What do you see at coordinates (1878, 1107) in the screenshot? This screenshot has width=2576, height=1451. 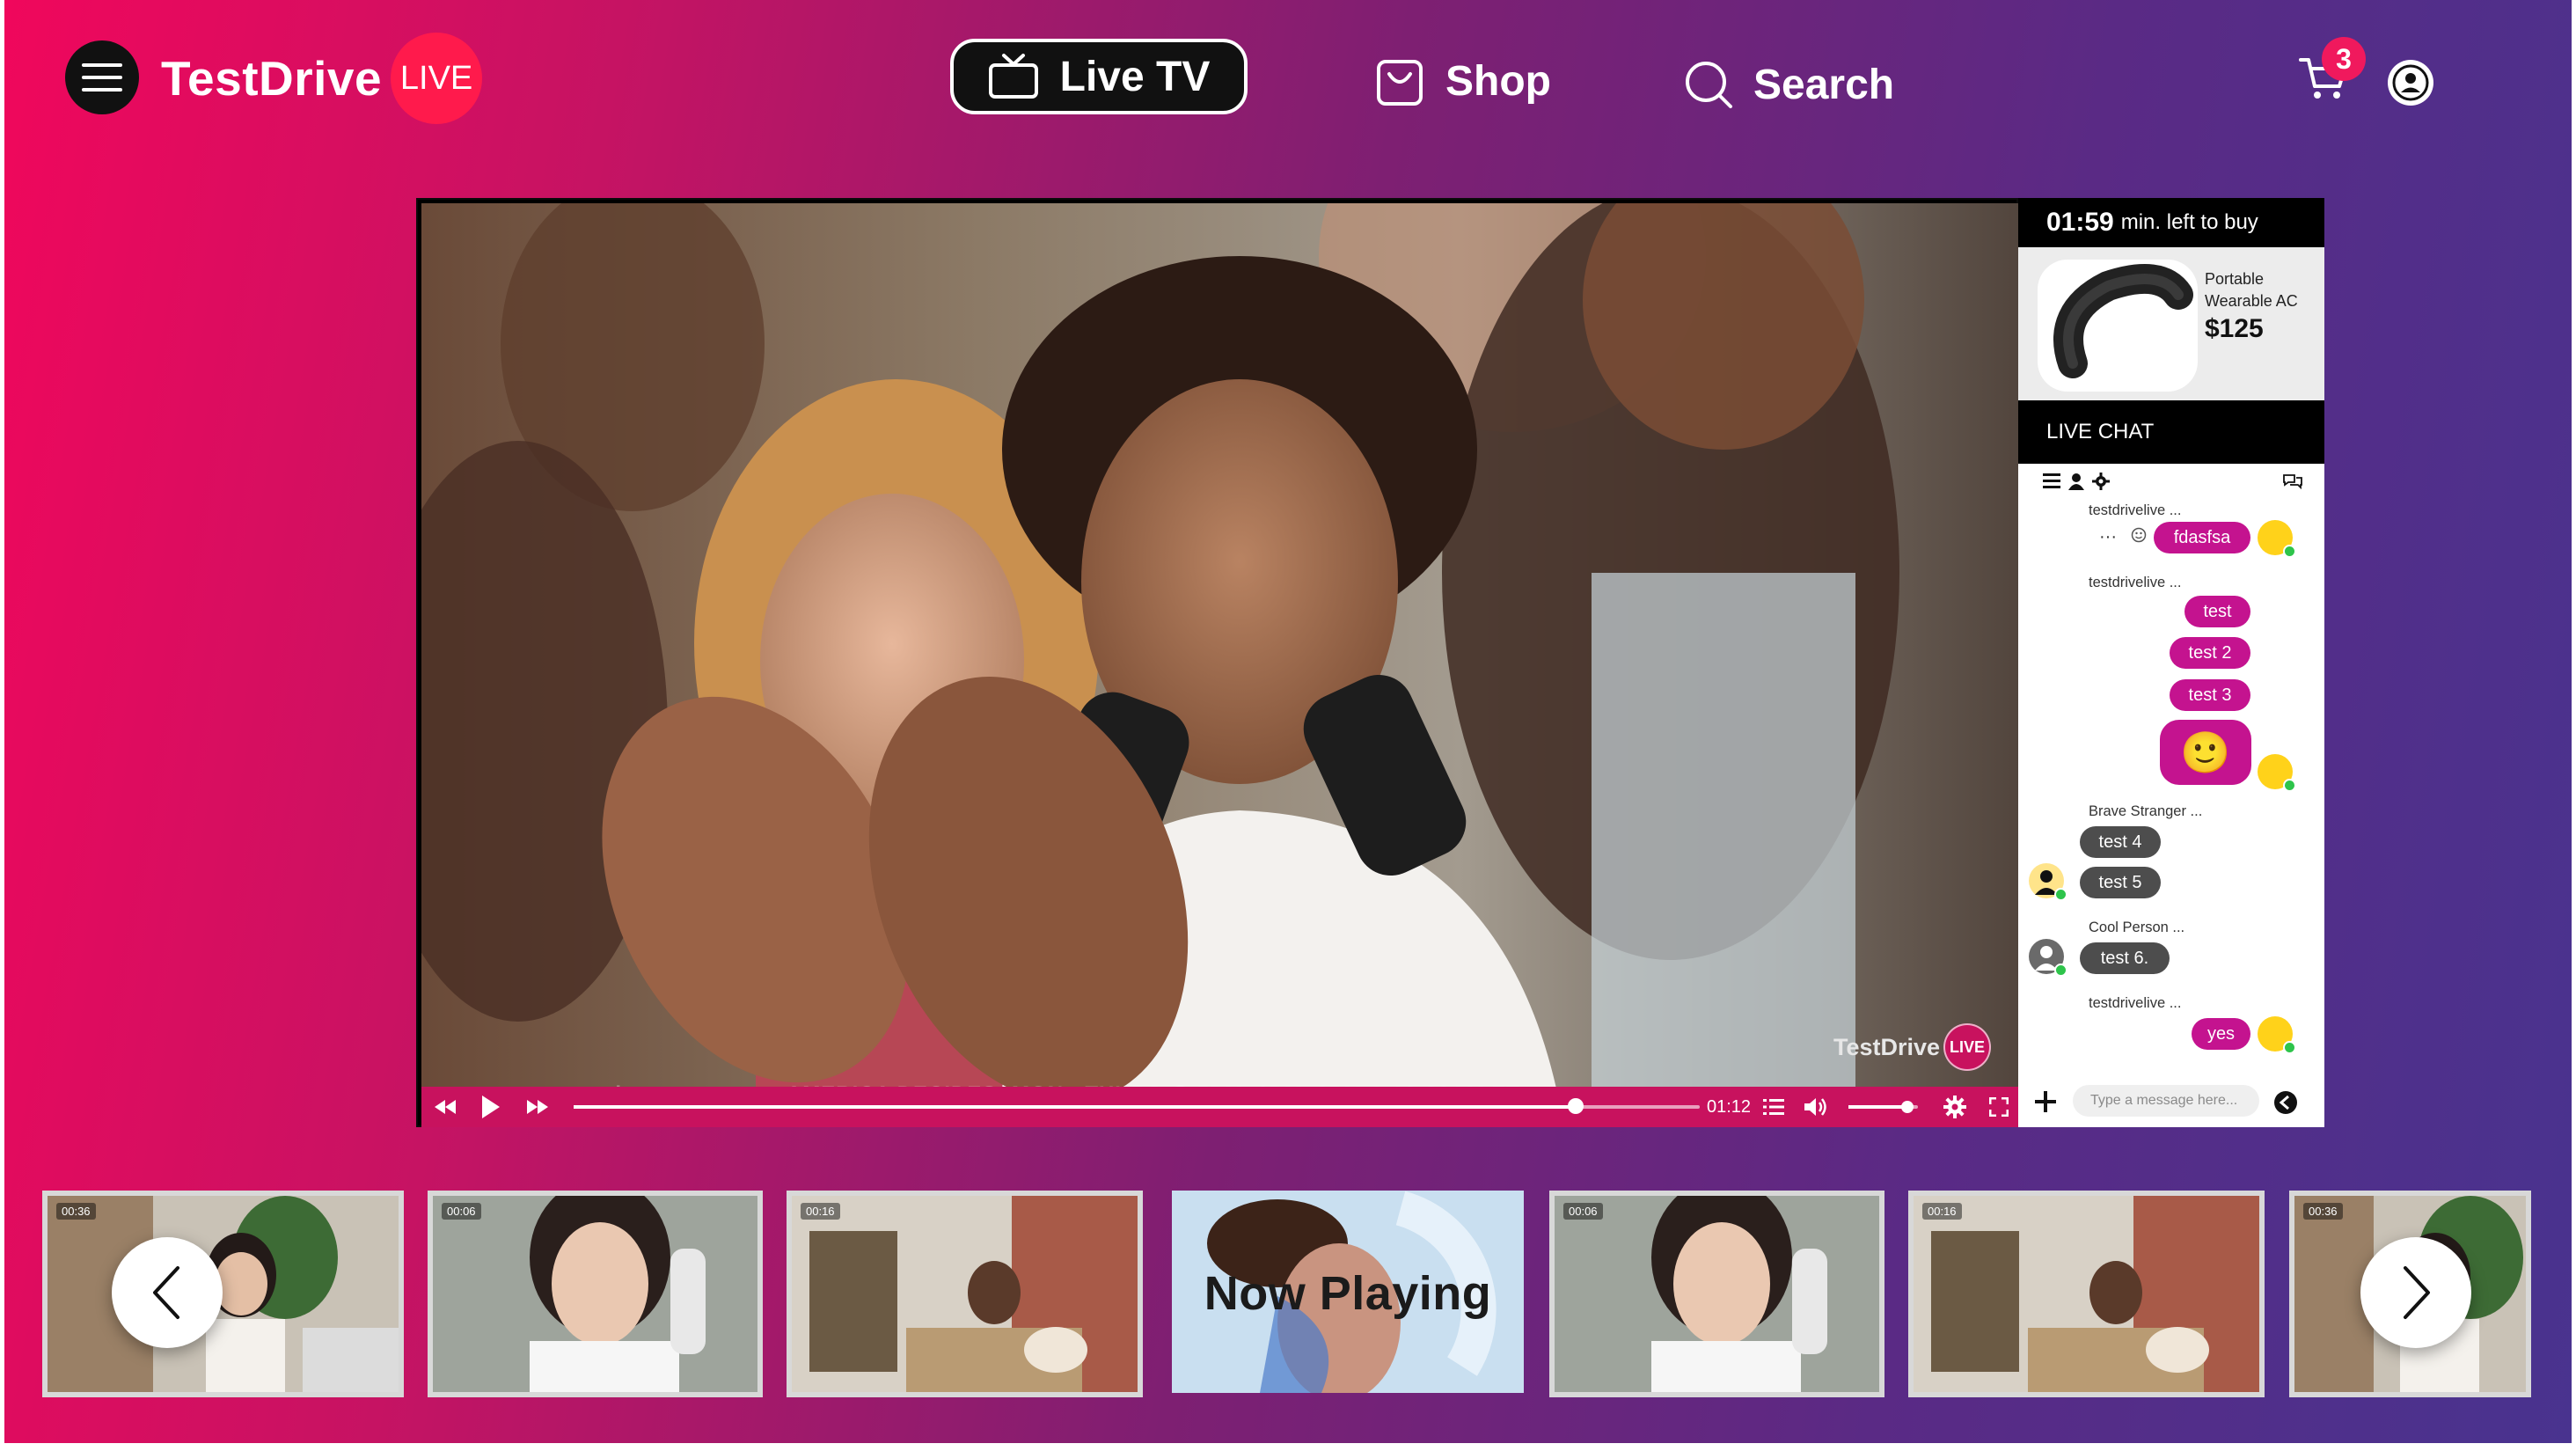 I see `volume-slider-fill` at bounding box center [1878, 1107].